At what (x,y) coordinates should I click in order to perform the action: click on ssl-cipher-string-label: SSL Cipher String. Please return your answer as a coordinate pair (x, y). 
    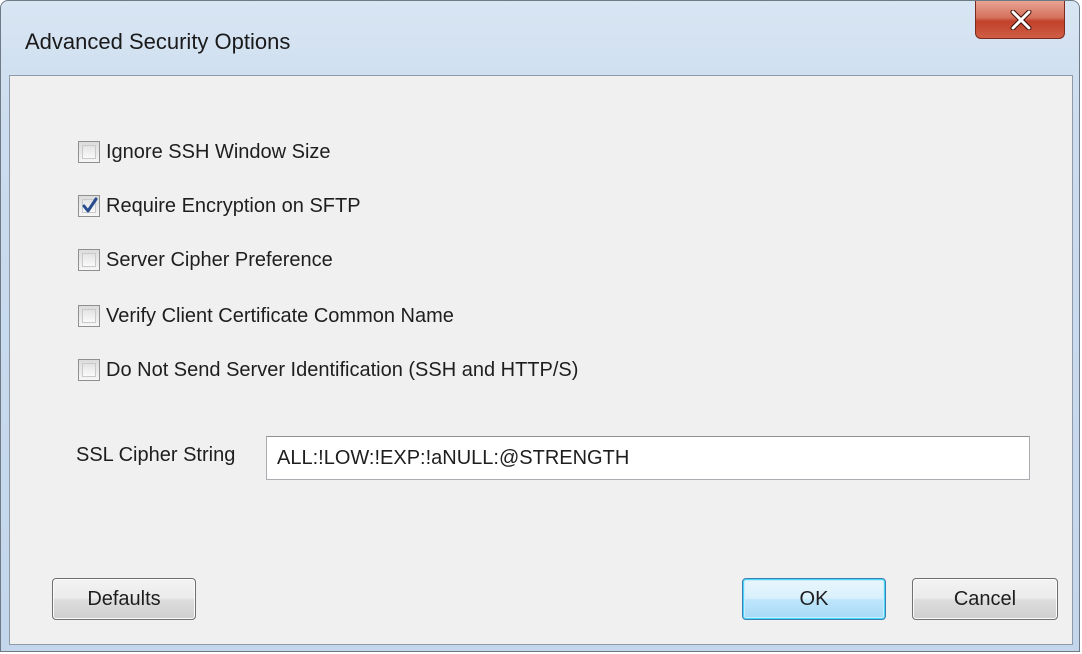
    Looking at the image, I should click on (156, 455).